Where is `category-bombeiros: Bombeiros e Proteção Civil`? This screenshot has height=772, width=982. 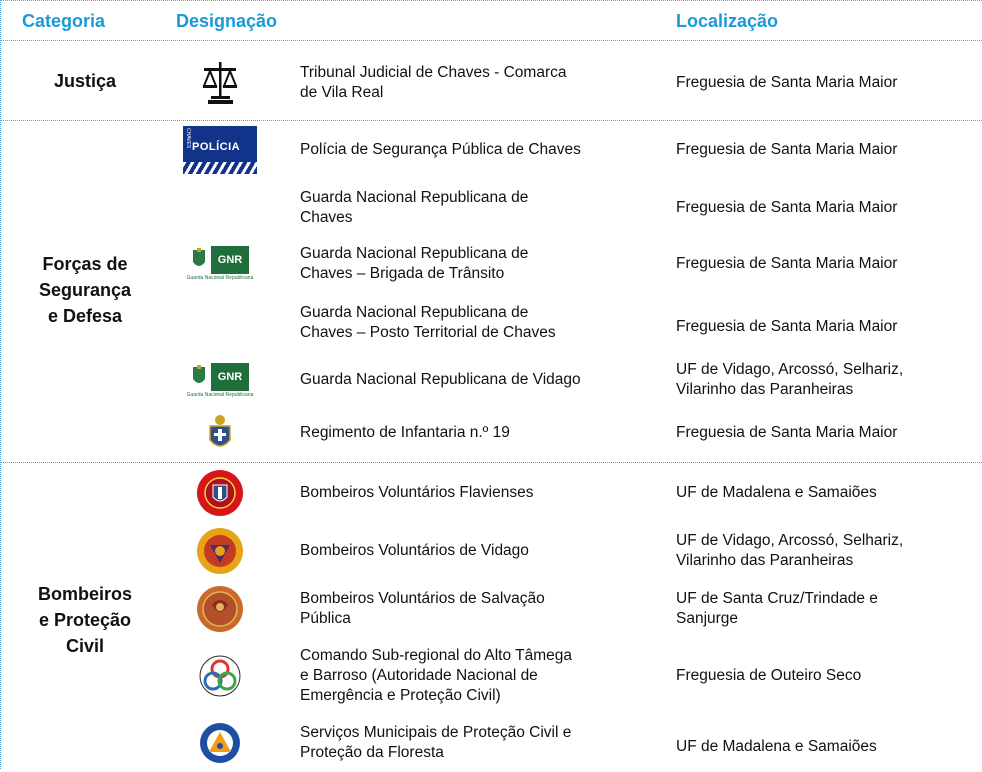
category-bombeiros: Bombeiros e Proteção Civil is located at coordinates (85, 620).